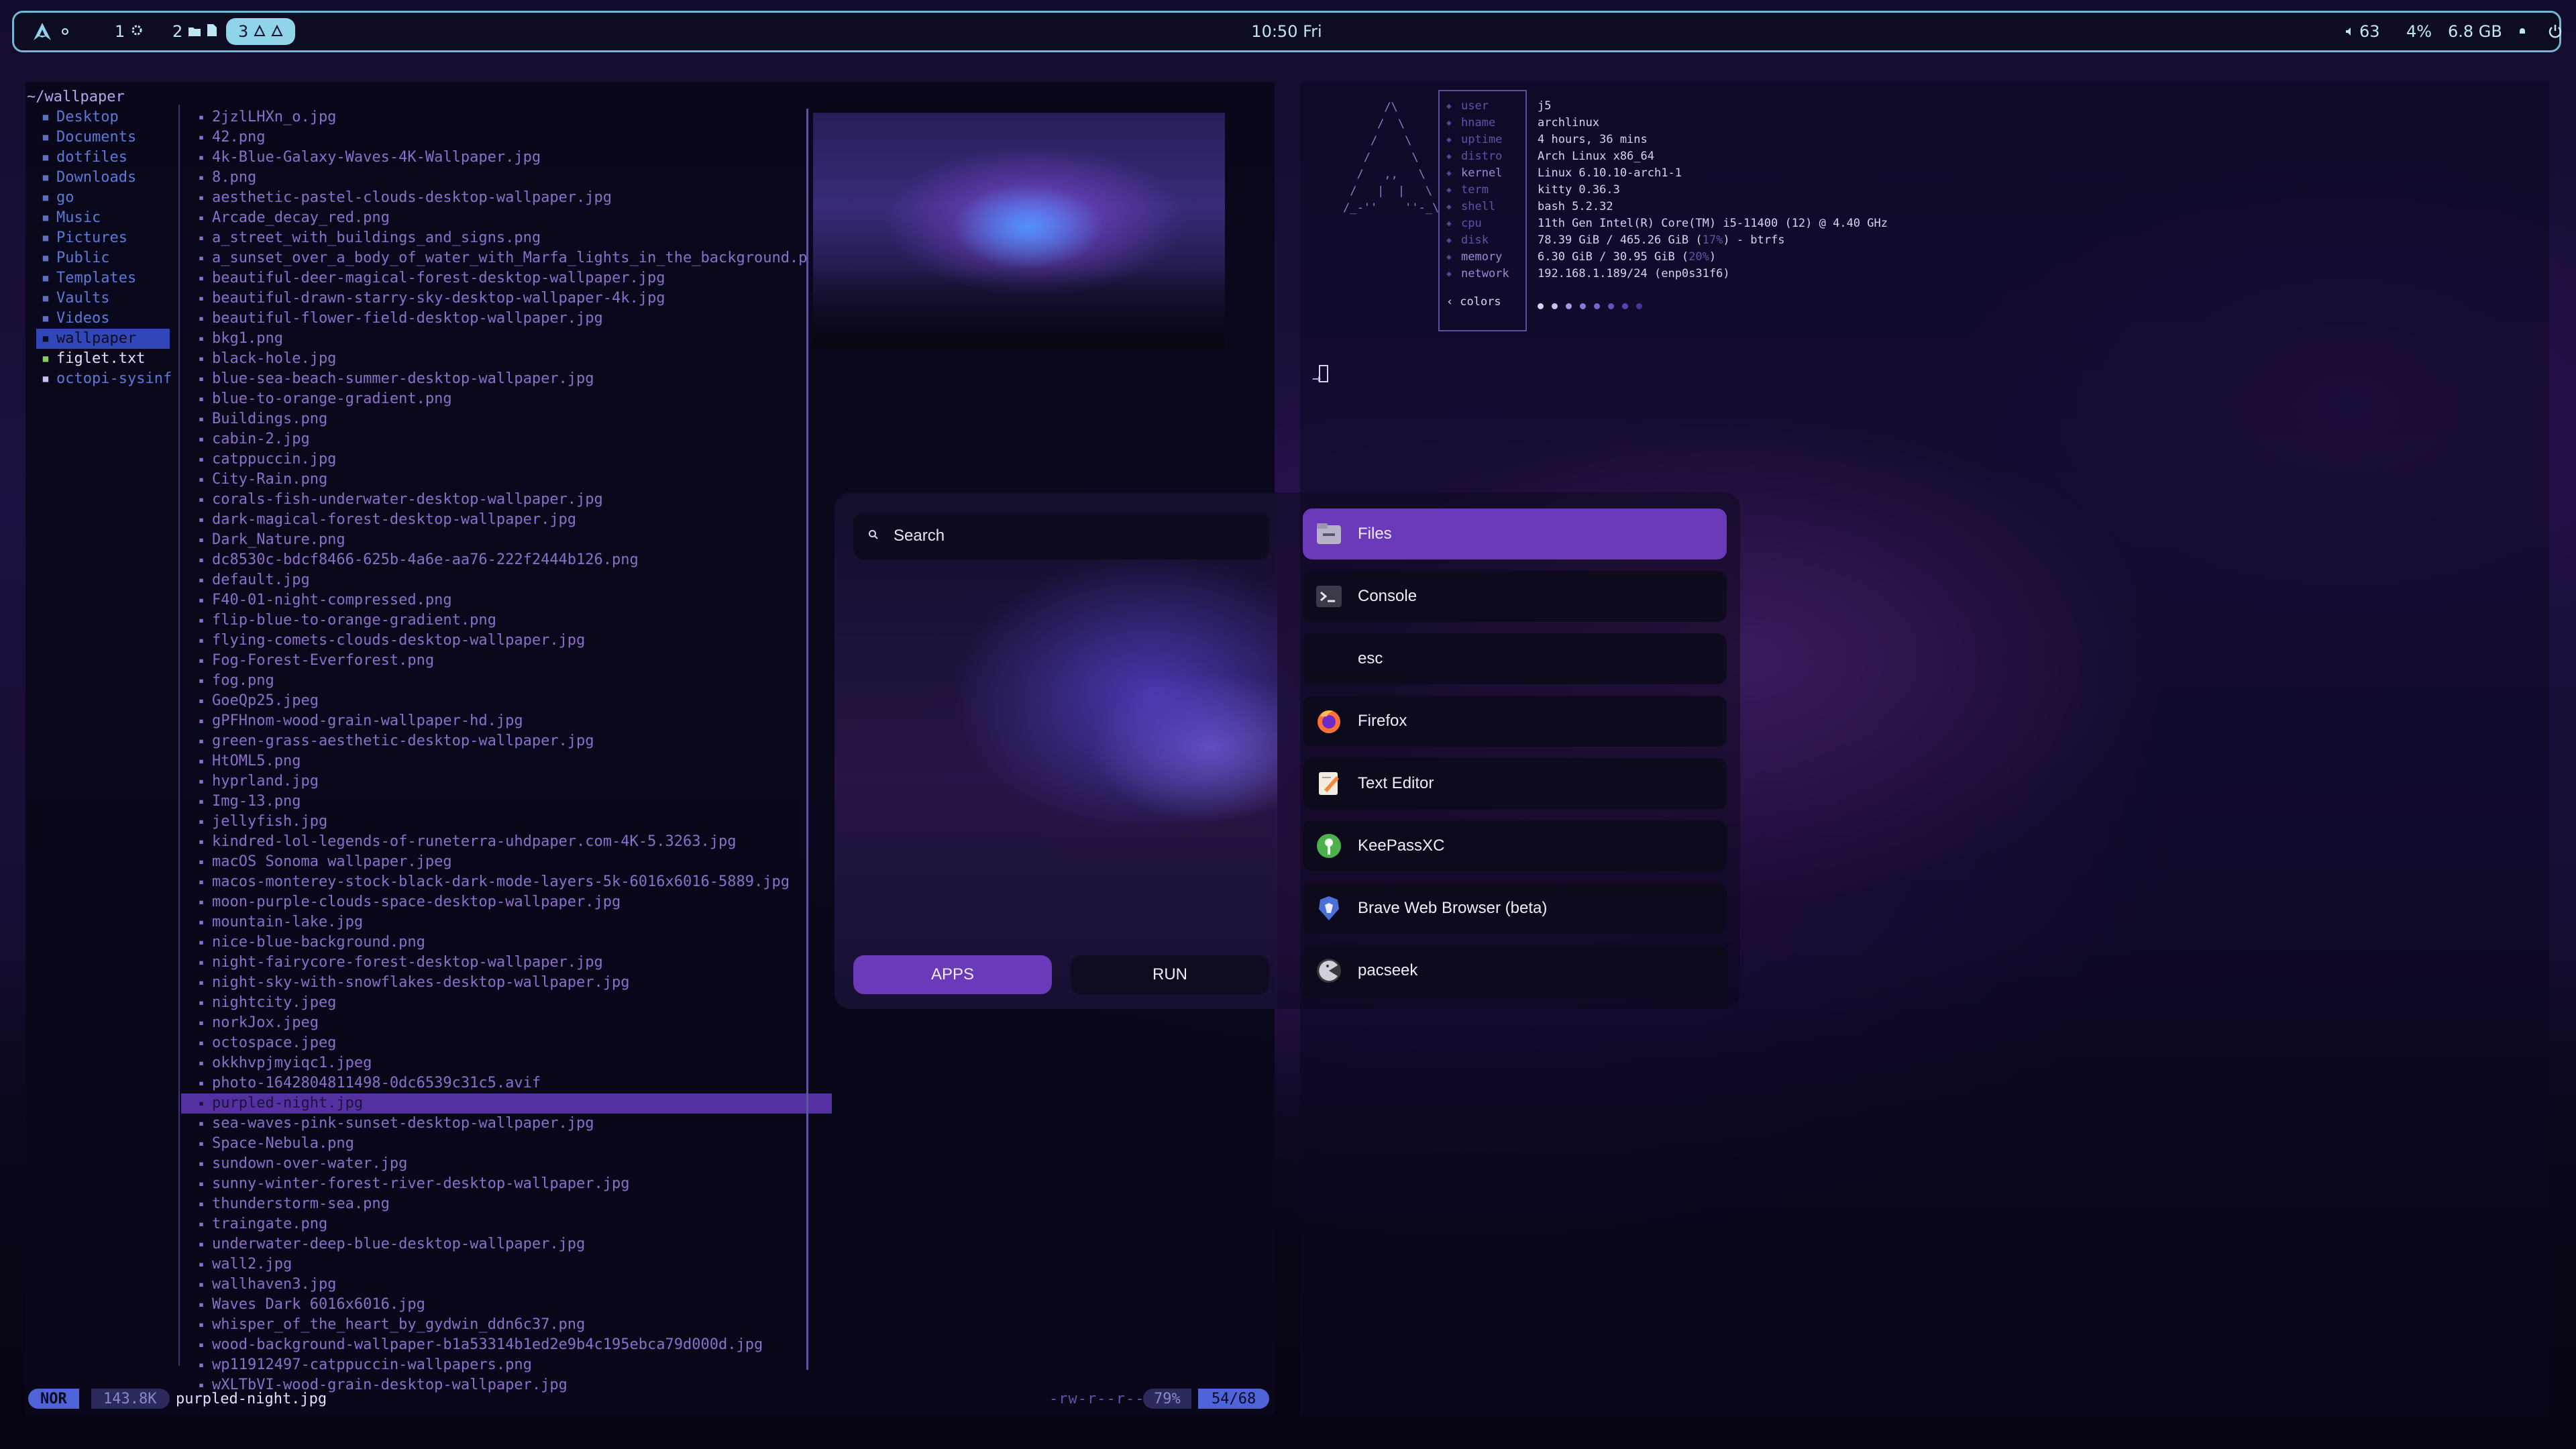  I want to click on tab-apps: APPS, so click(952, 974).